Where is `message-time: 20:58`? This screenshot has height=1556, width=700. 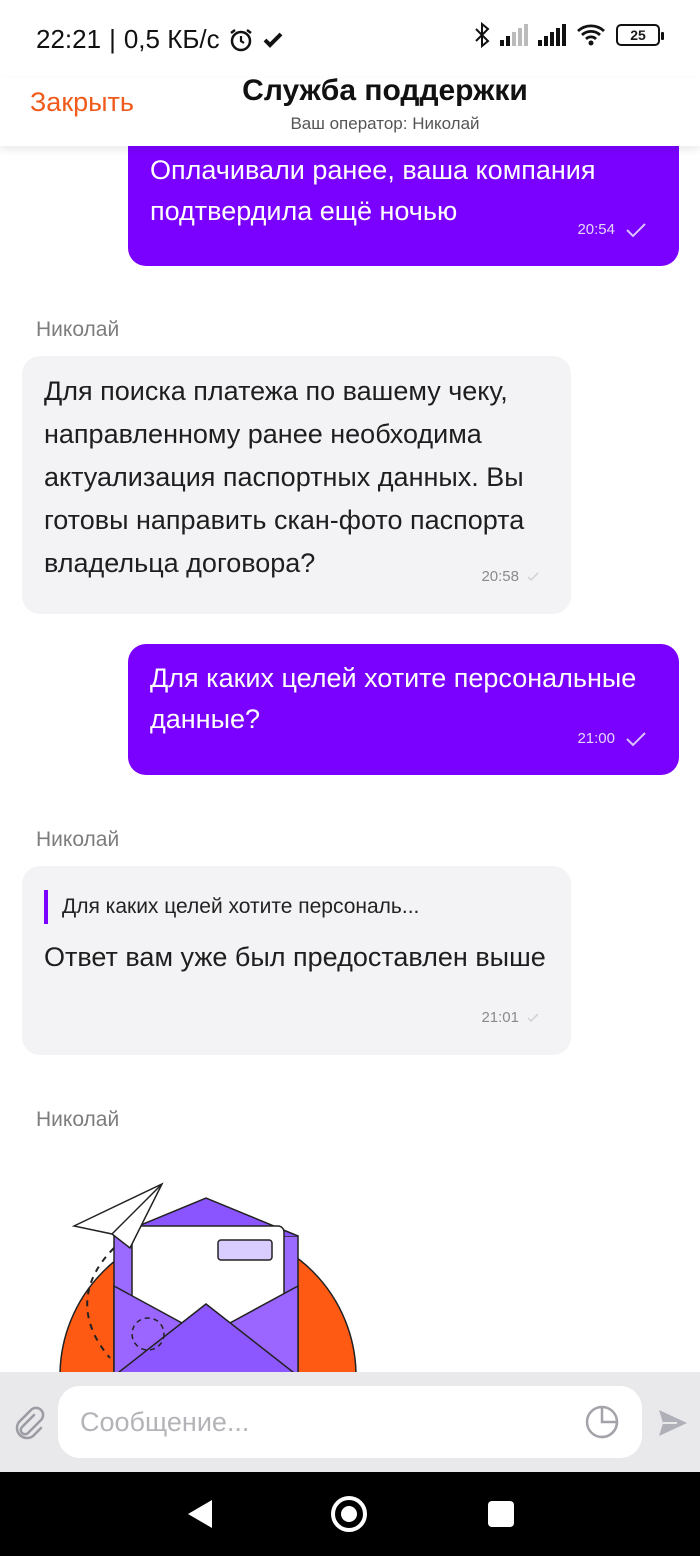
message-time: 20:58 is located at coordinates (500, 576).